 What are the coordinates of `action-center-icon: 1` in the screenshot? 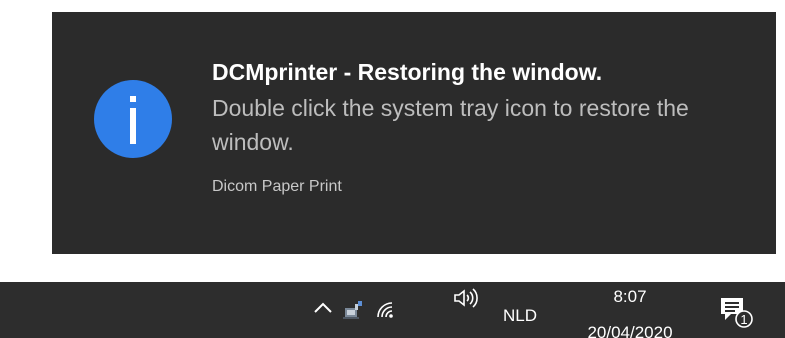 It's located at (737, 310).